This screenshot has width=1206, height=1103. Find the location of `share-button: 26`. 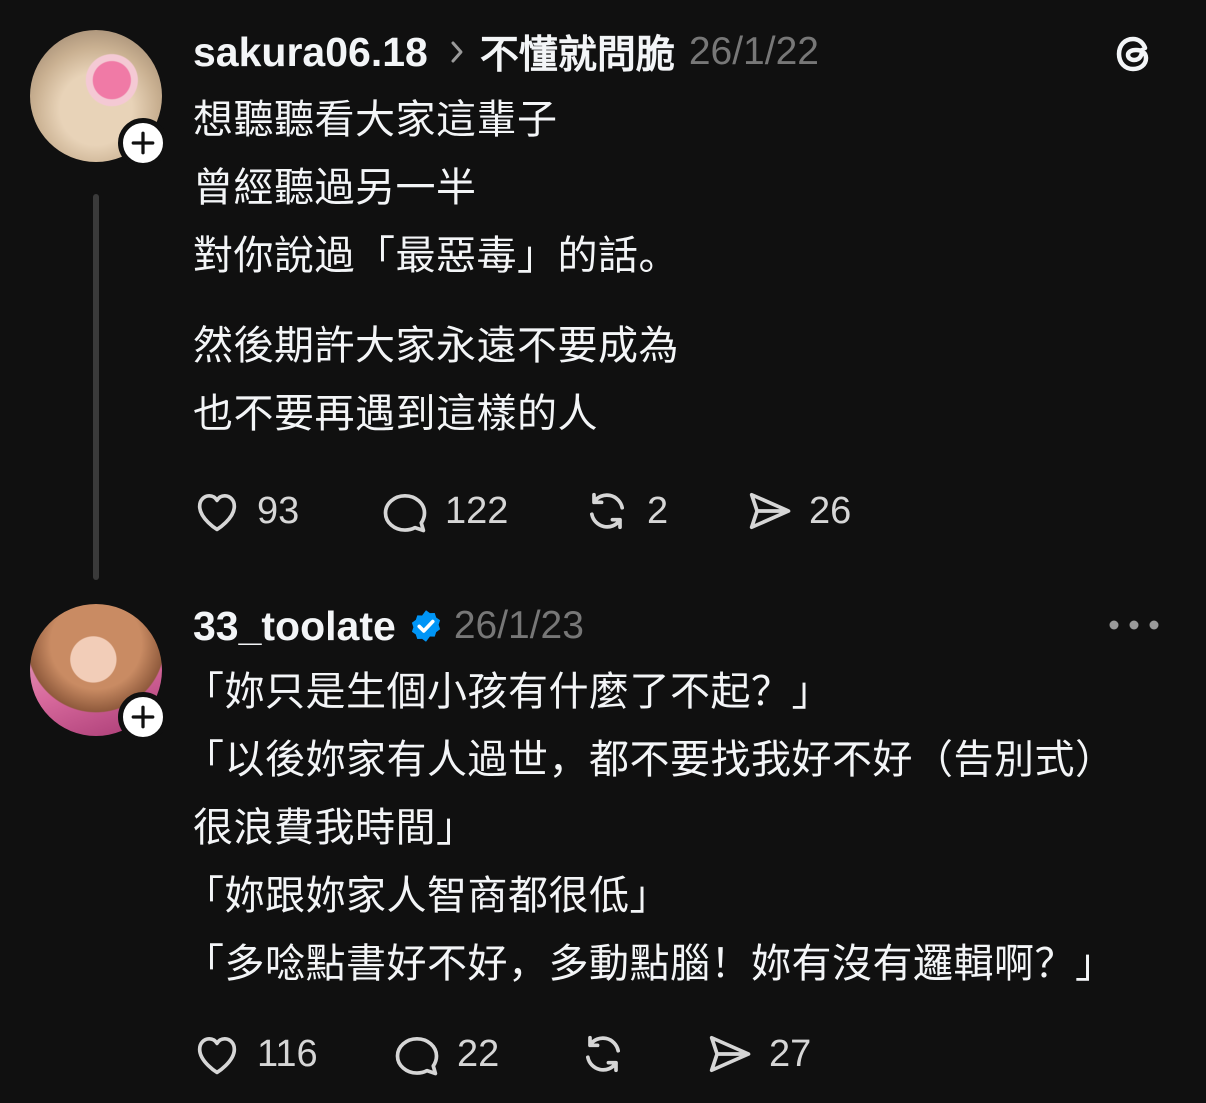

share-button: 26 is located at coordinates (797, 511).